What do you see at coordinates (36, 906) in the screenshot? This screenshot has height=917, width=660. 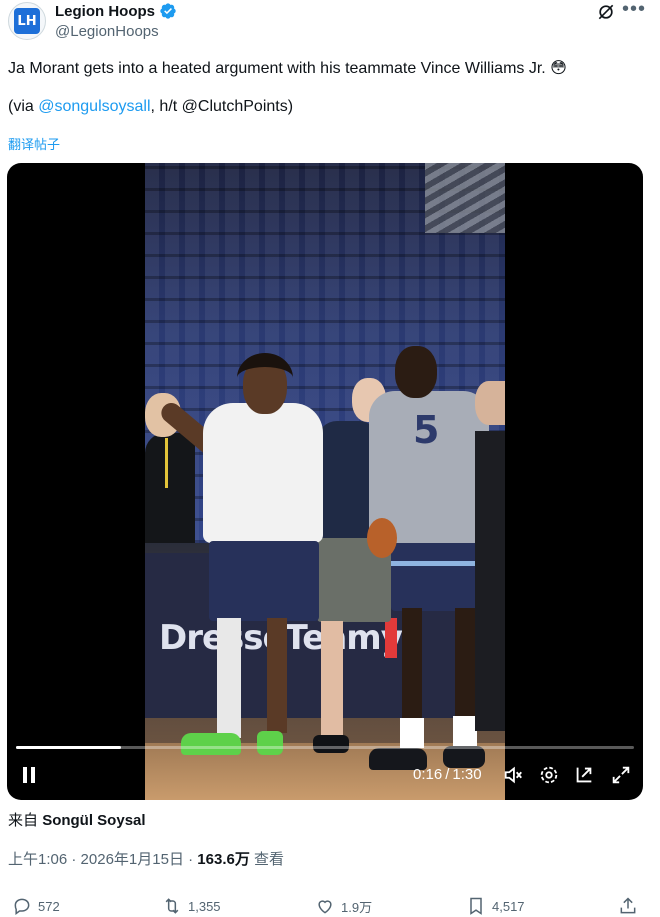 I see `reply-button: 572` at bounding box center [36, 906].